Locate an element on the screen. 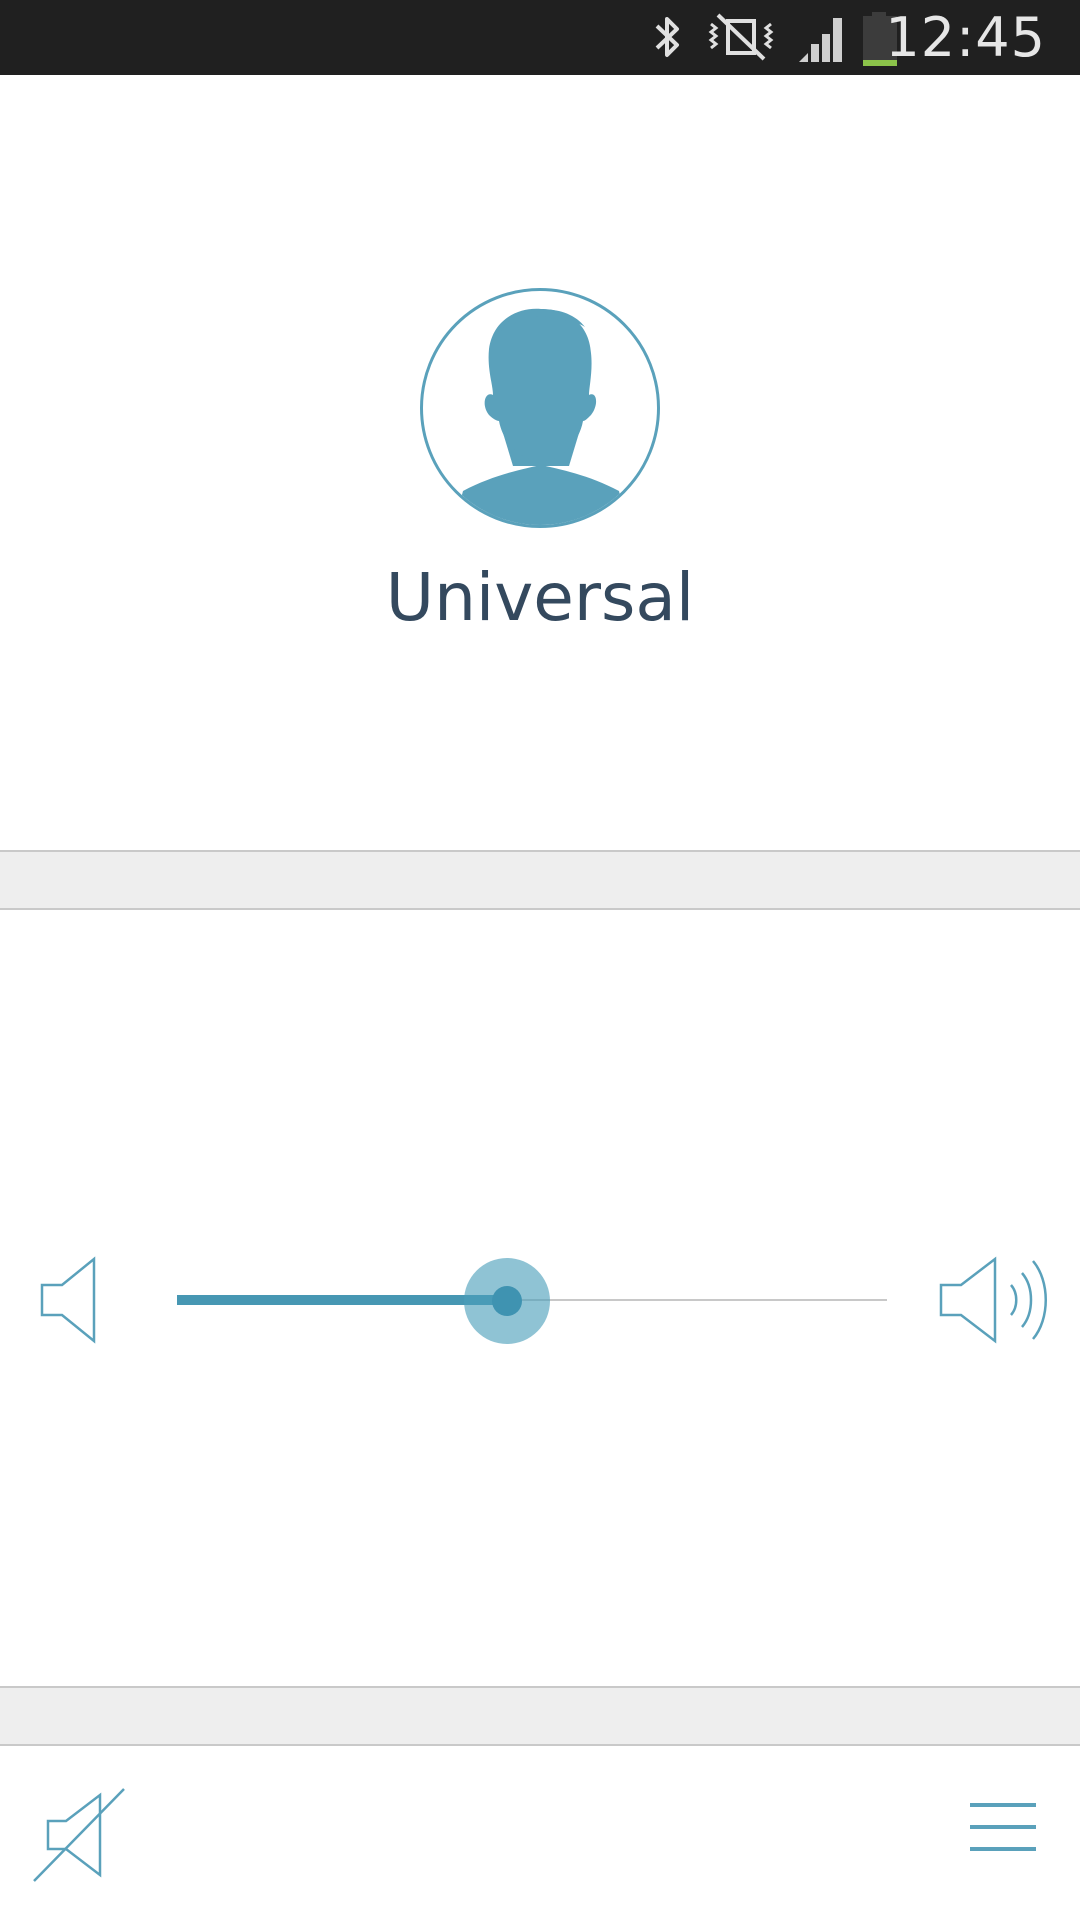 Image resolution: width=1080 pixels, height=1920 pixels. section-divider-top is located at coordinates (540, 880).